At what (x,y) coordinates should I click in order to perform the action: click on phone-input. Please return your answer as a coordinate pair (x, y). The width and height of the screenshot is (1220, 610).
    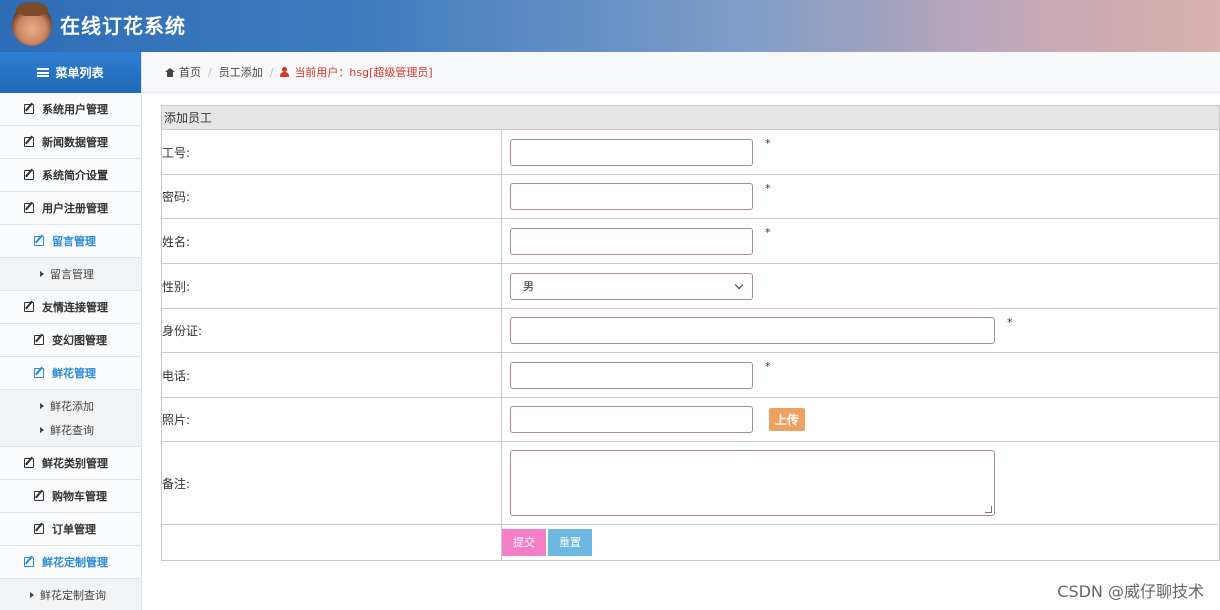
    Looking at the image, I should click on (631, 375).